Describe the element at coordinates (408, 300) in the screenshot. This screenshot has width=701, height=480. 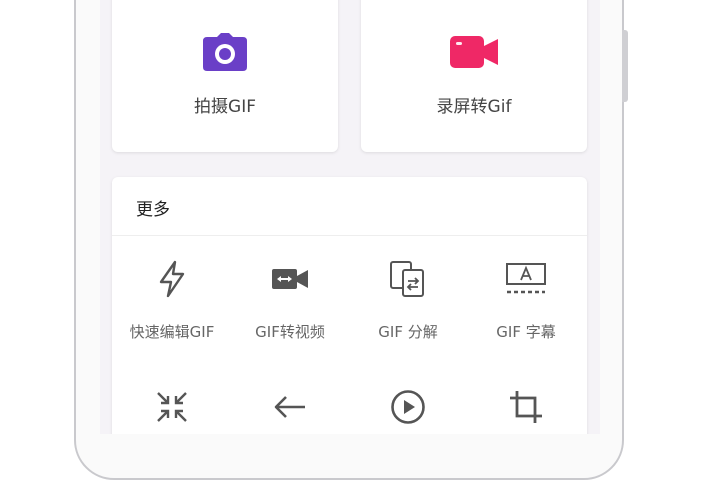
I see `tool-gif-split: GIF 分解` at that location.